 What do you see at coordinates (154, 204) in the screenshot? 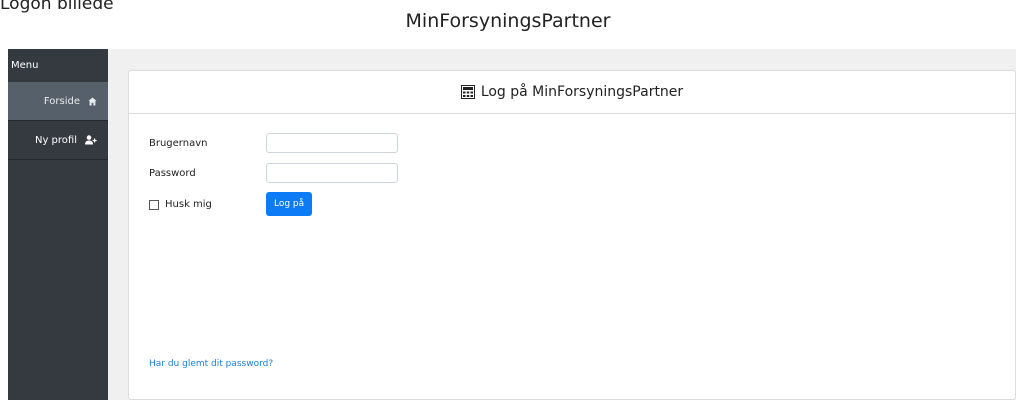
I see `remember-me-checkbox` at bounding box center [154, 204].